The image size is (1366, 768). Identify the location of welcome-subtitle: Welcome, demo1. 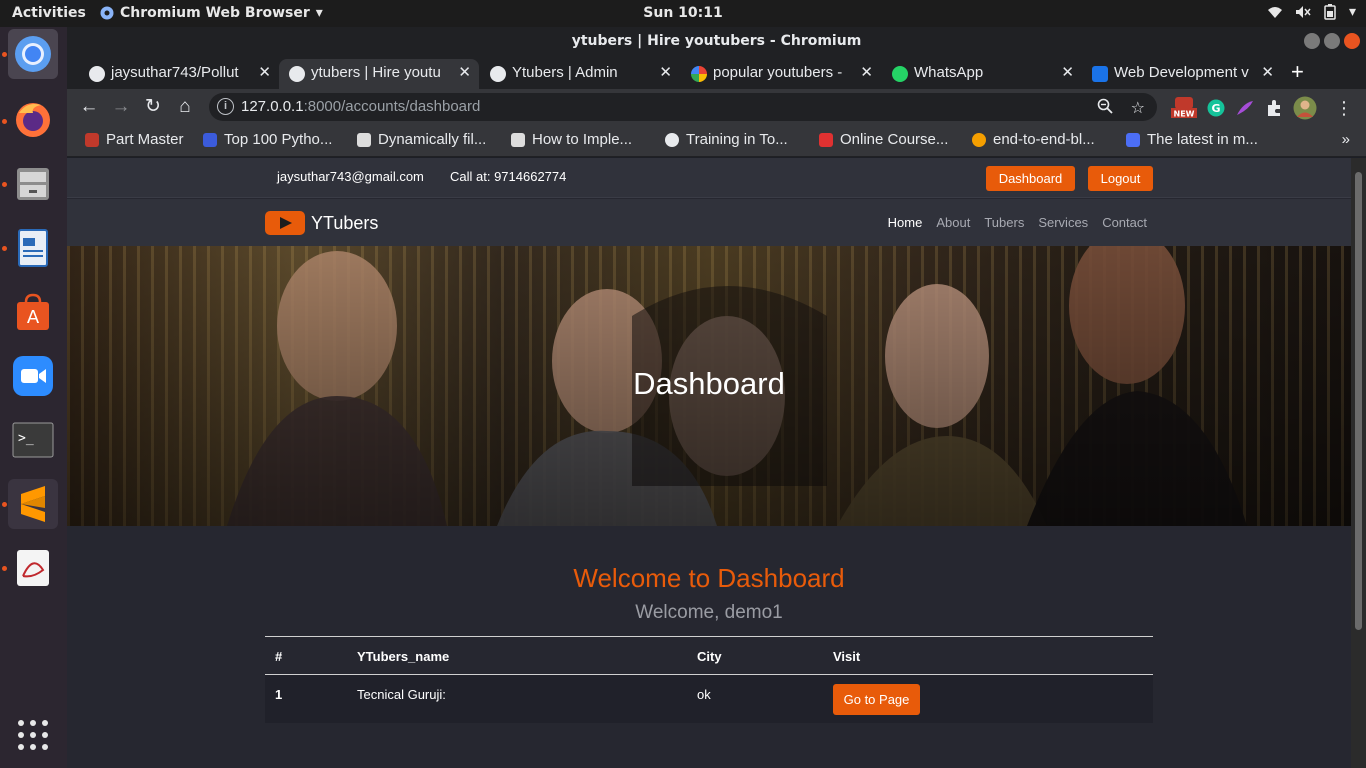
(709, 612).